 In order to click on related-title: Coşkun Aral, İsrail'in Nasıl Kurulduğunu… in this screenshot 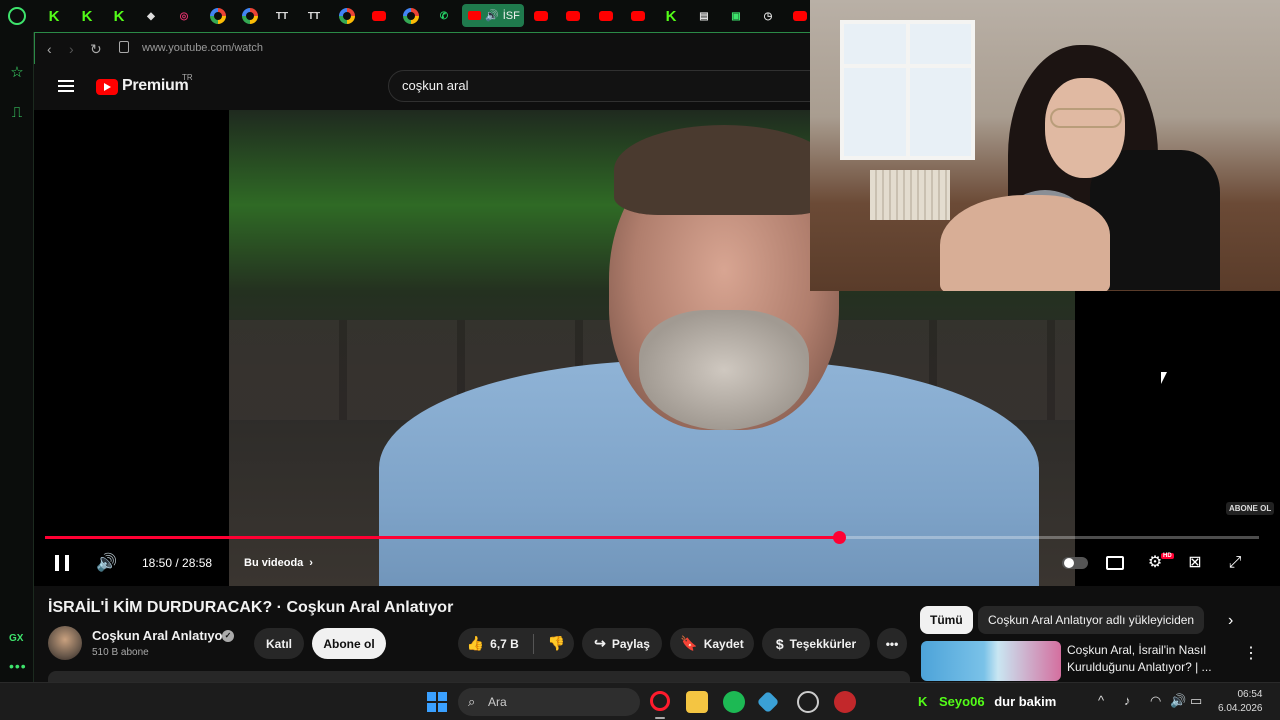, I will do `click(1142, 659)`.